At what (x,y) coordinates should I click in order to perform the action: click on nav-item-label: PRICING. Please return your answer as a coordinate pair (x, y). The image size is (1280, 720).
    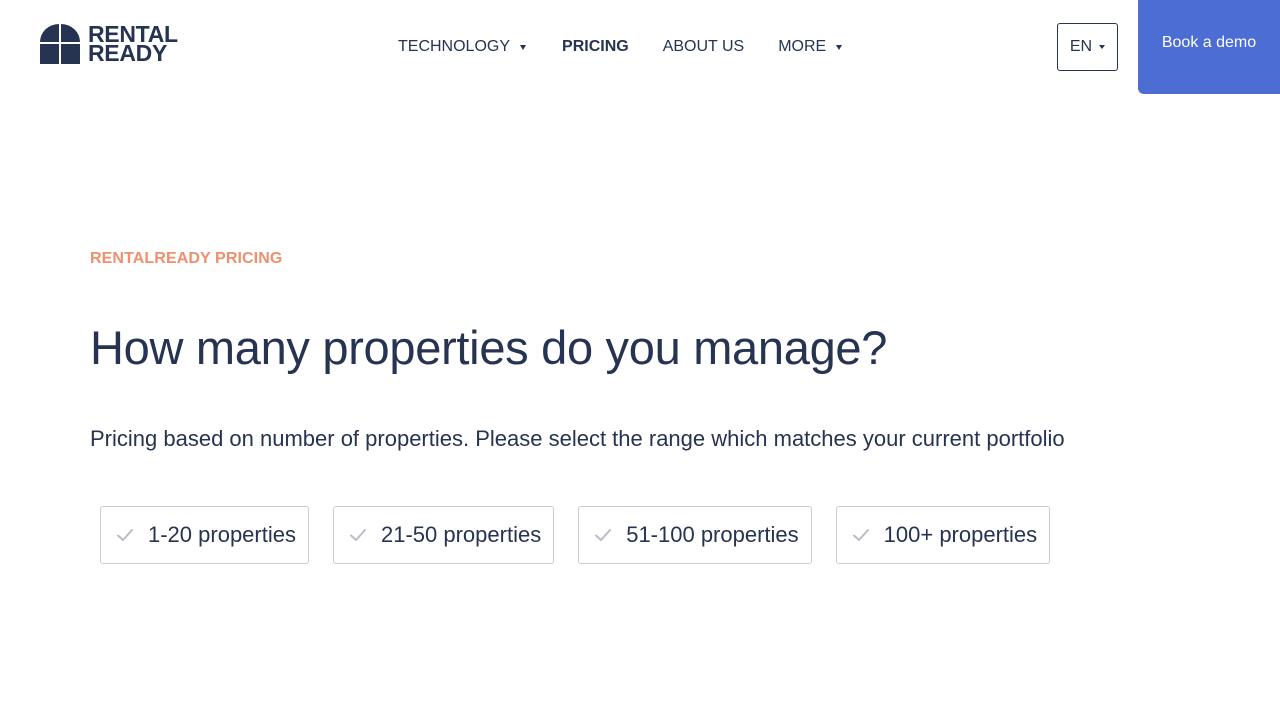
    Looking at the image, I should click on (595, 46).